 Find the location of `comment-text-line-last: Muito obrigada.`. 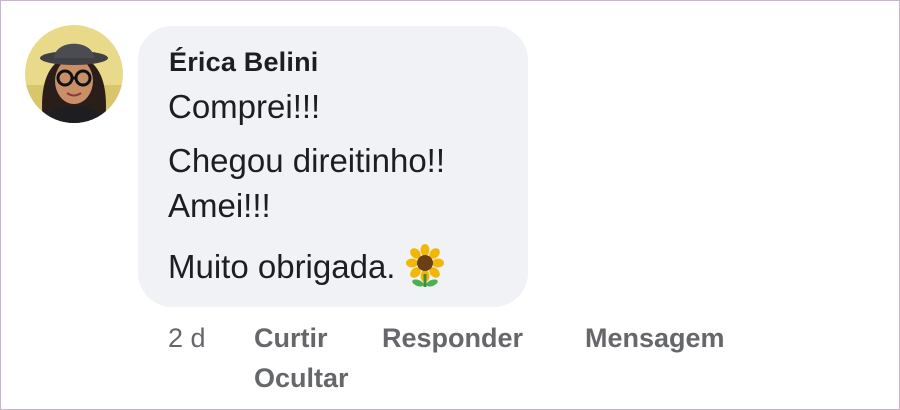

comment-text-line-last: Muito obrigada. is located at coordinates (306, 270).